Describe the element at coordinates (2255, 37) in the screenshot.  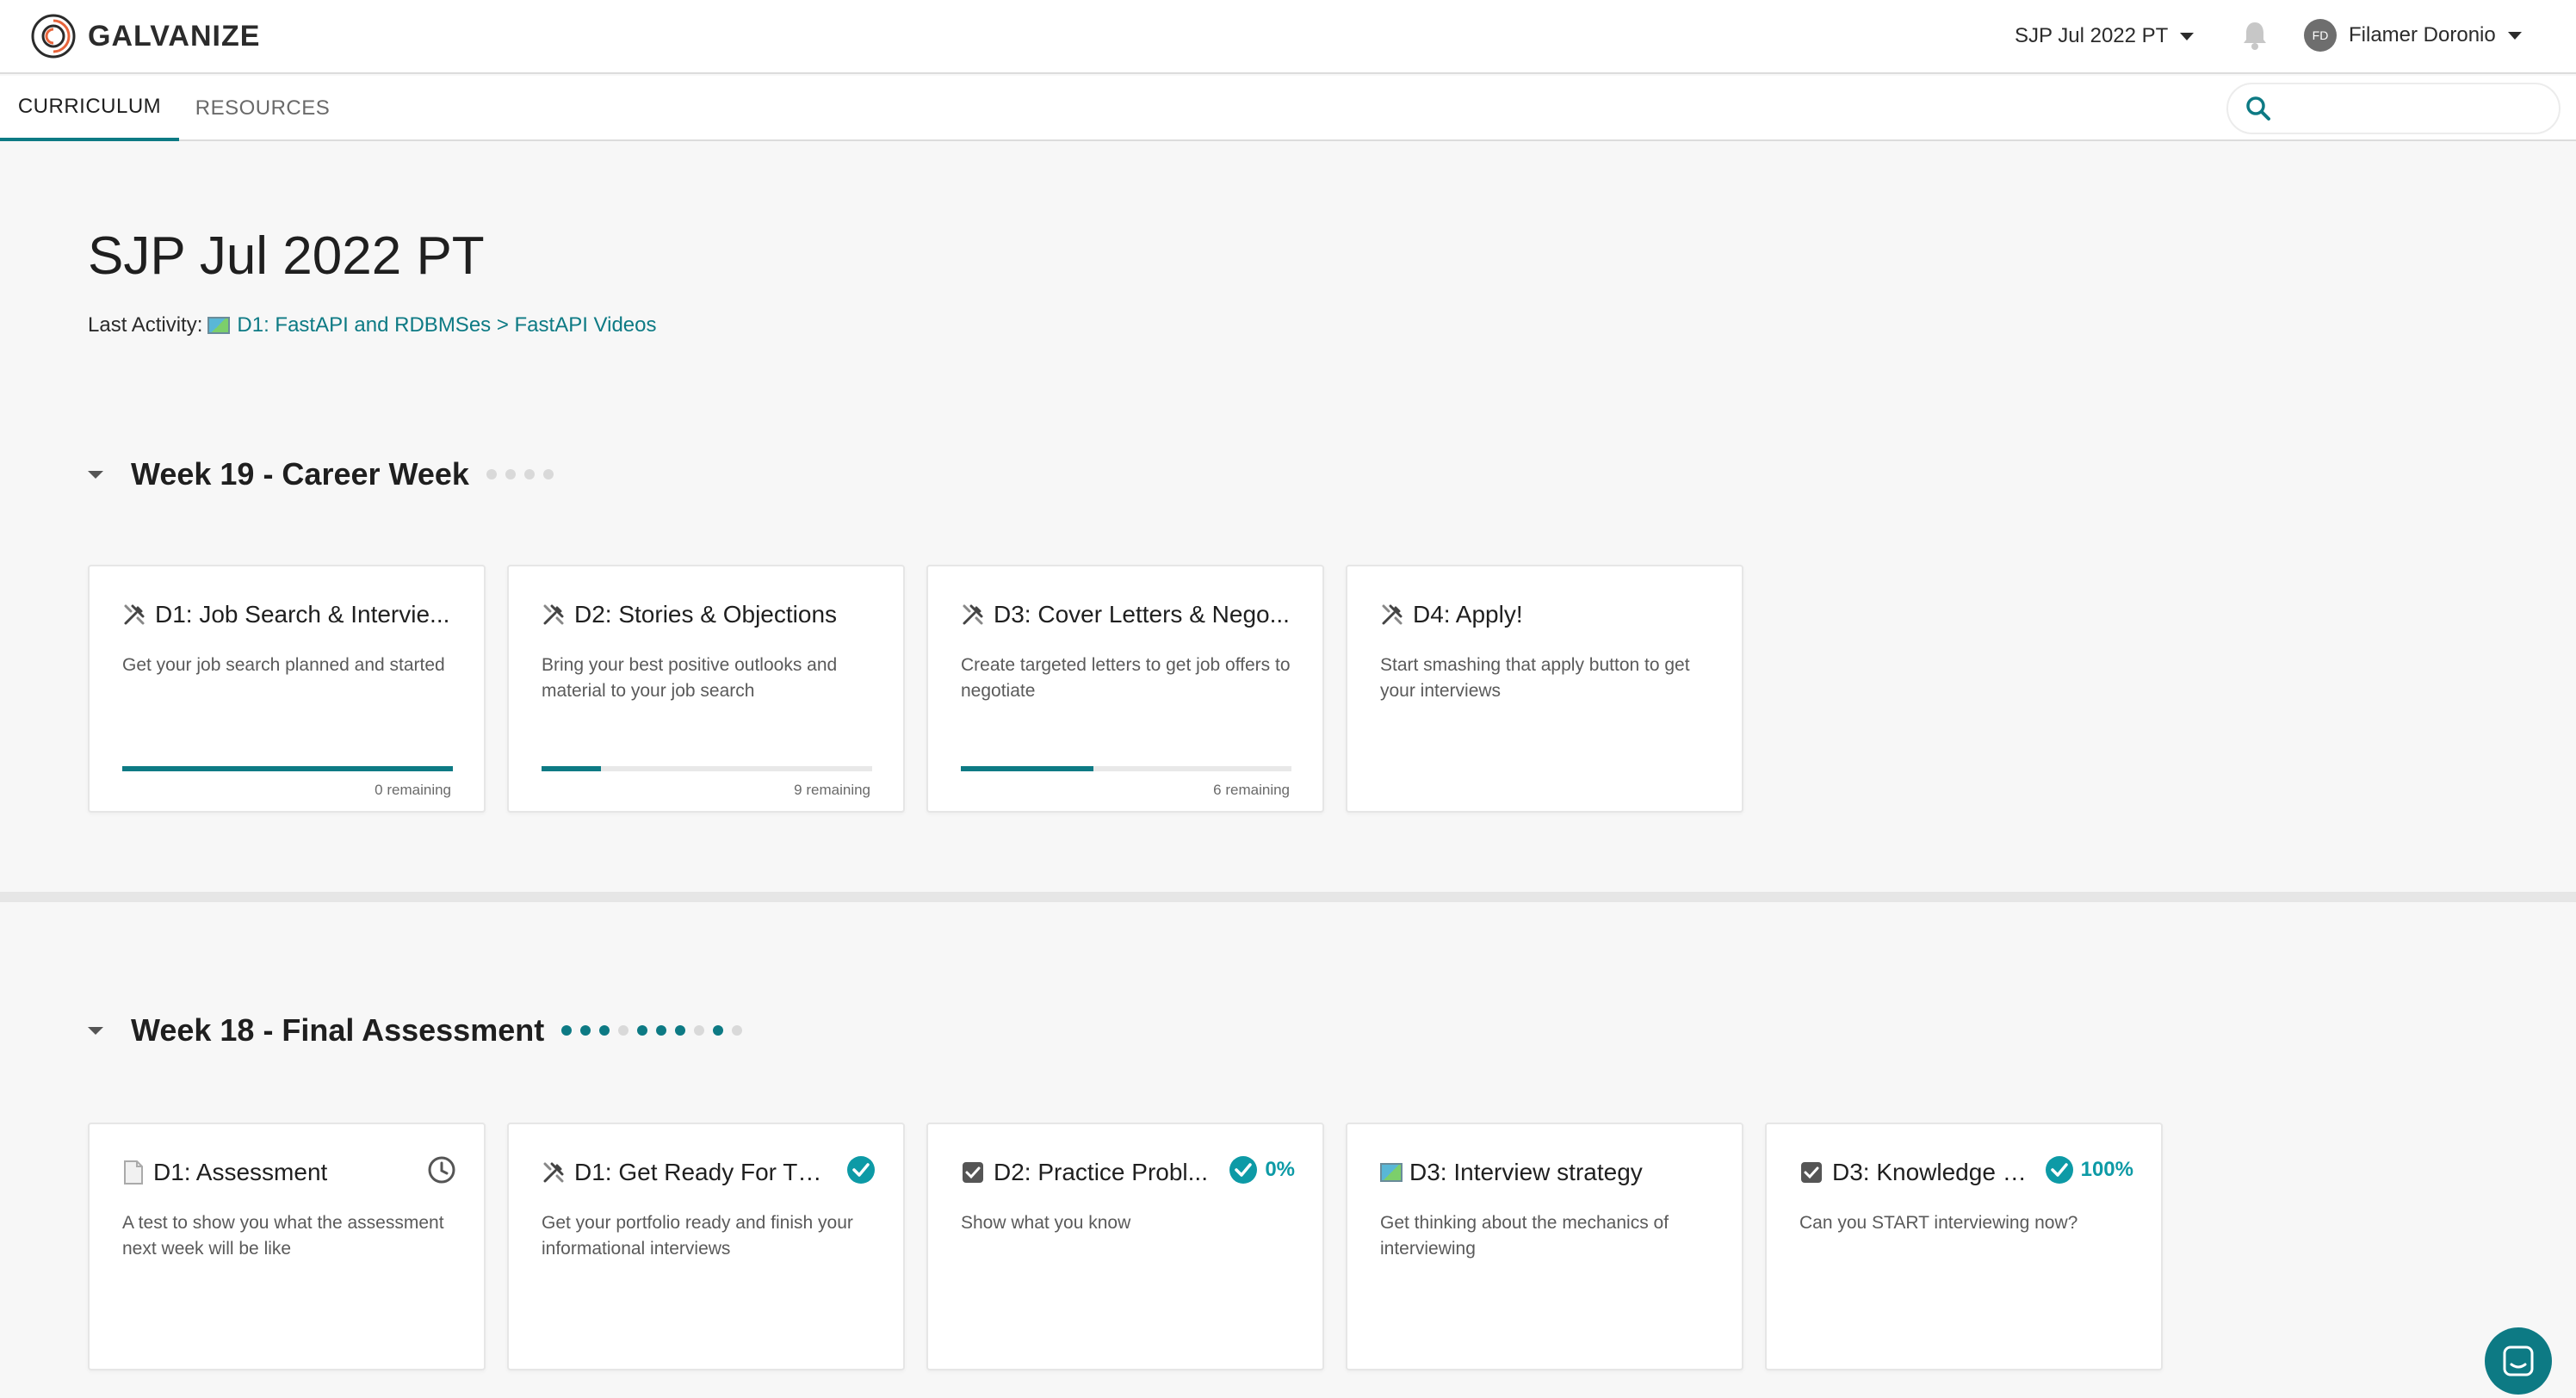
I see `notification-bell-icon` at that location.